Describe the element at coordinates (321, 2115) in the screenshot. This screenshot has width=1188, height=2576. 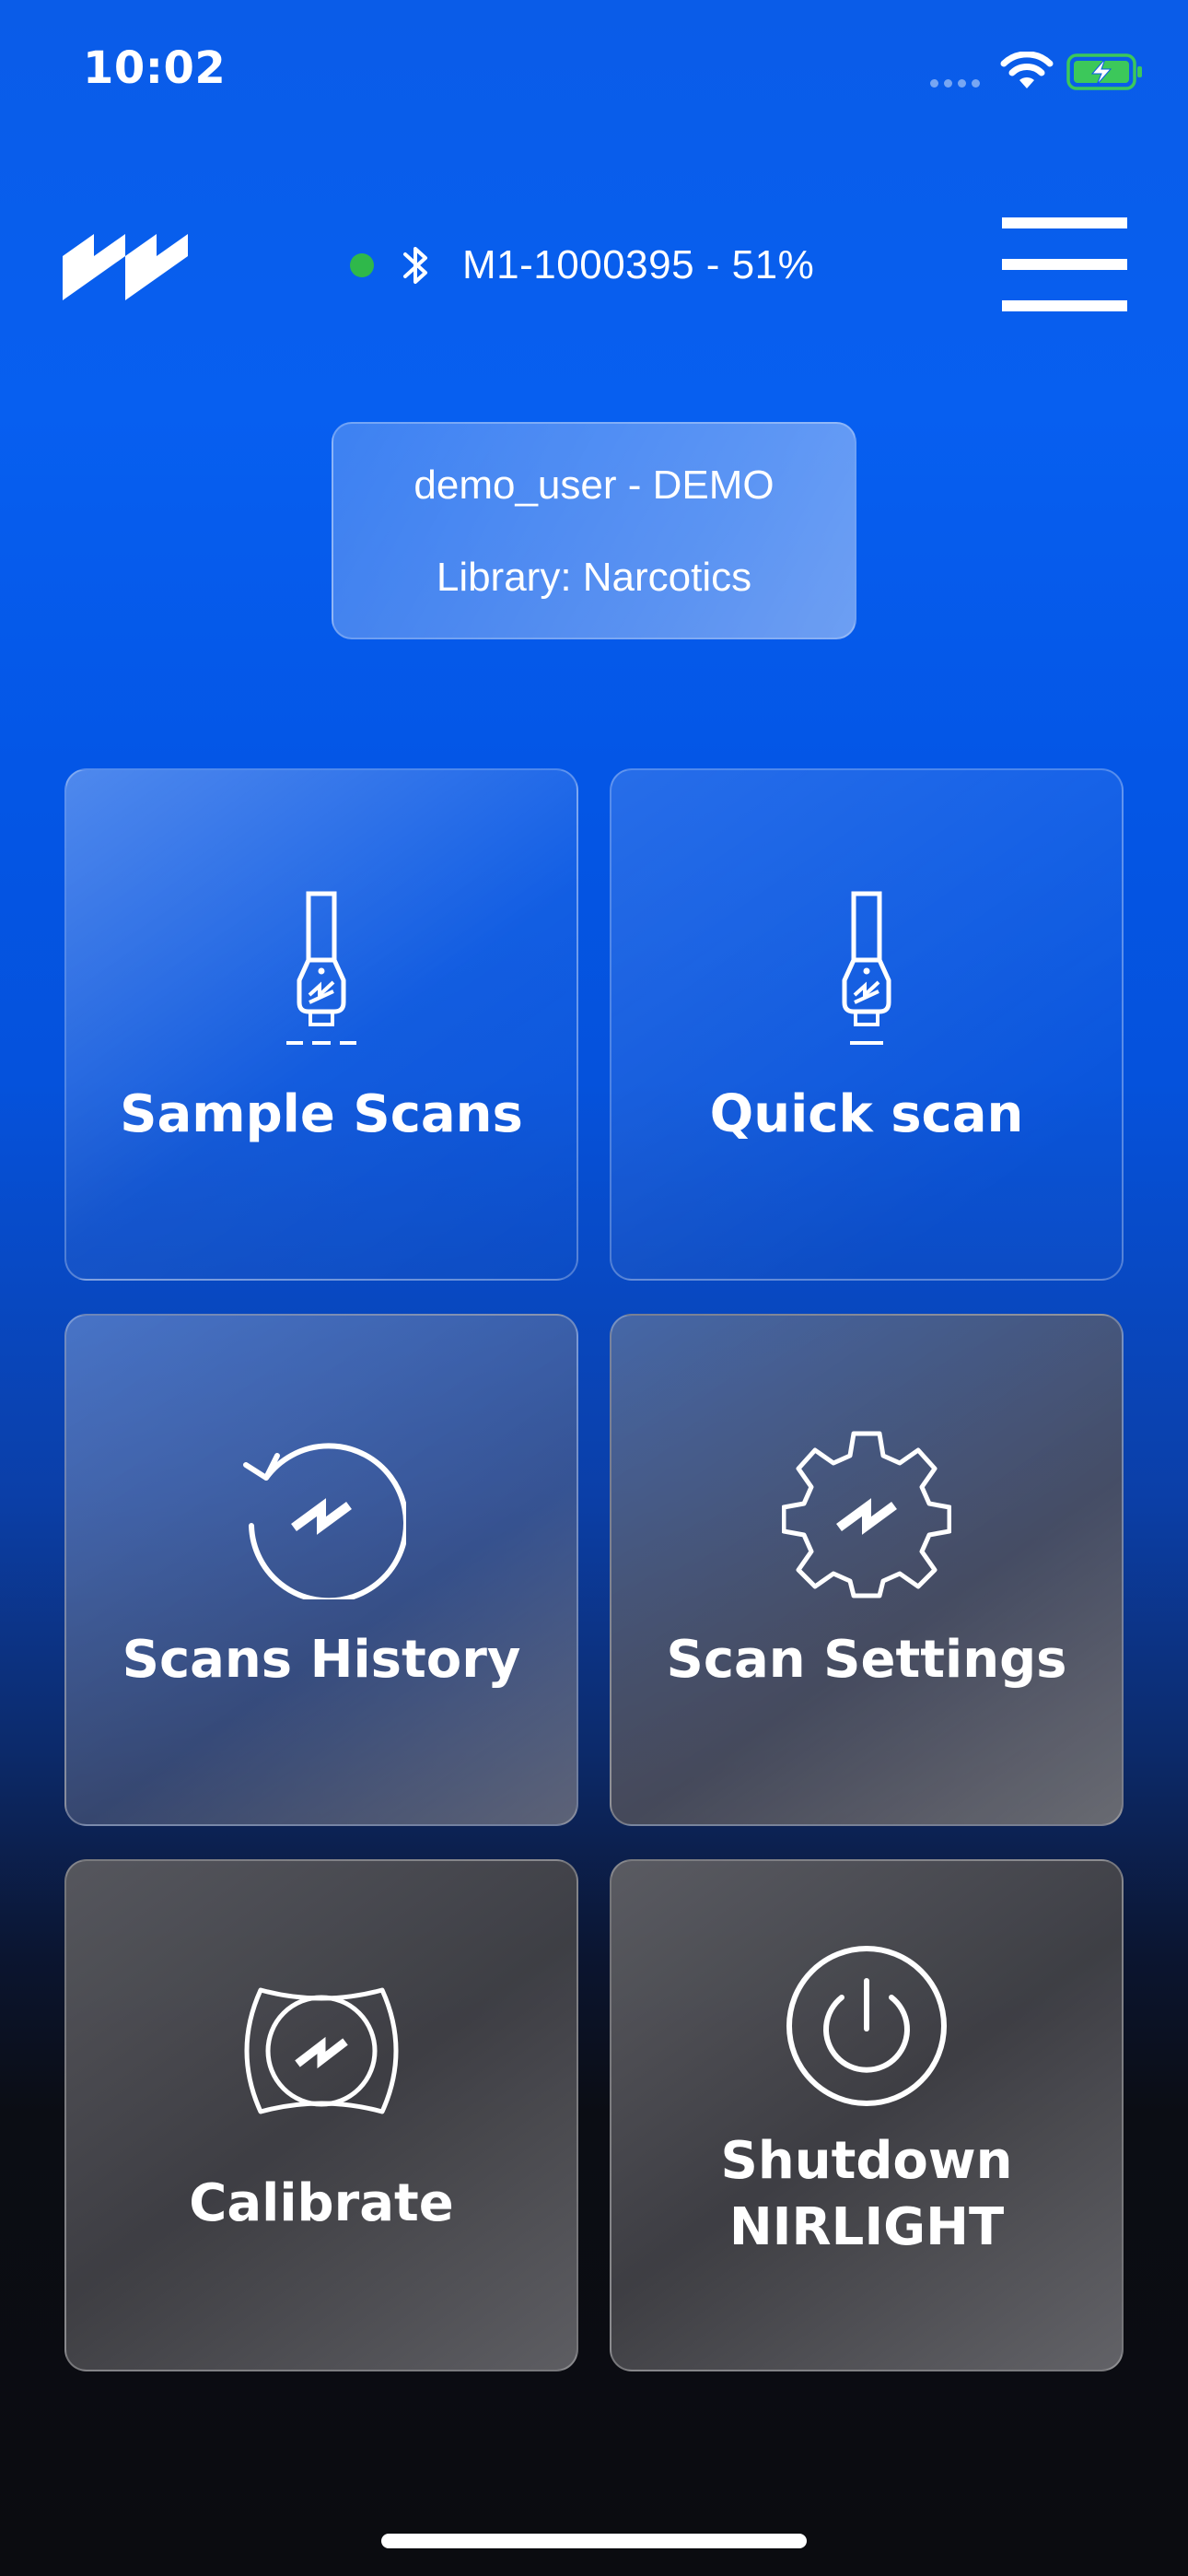
I see `calibrate-button: Calibrate` at that location.